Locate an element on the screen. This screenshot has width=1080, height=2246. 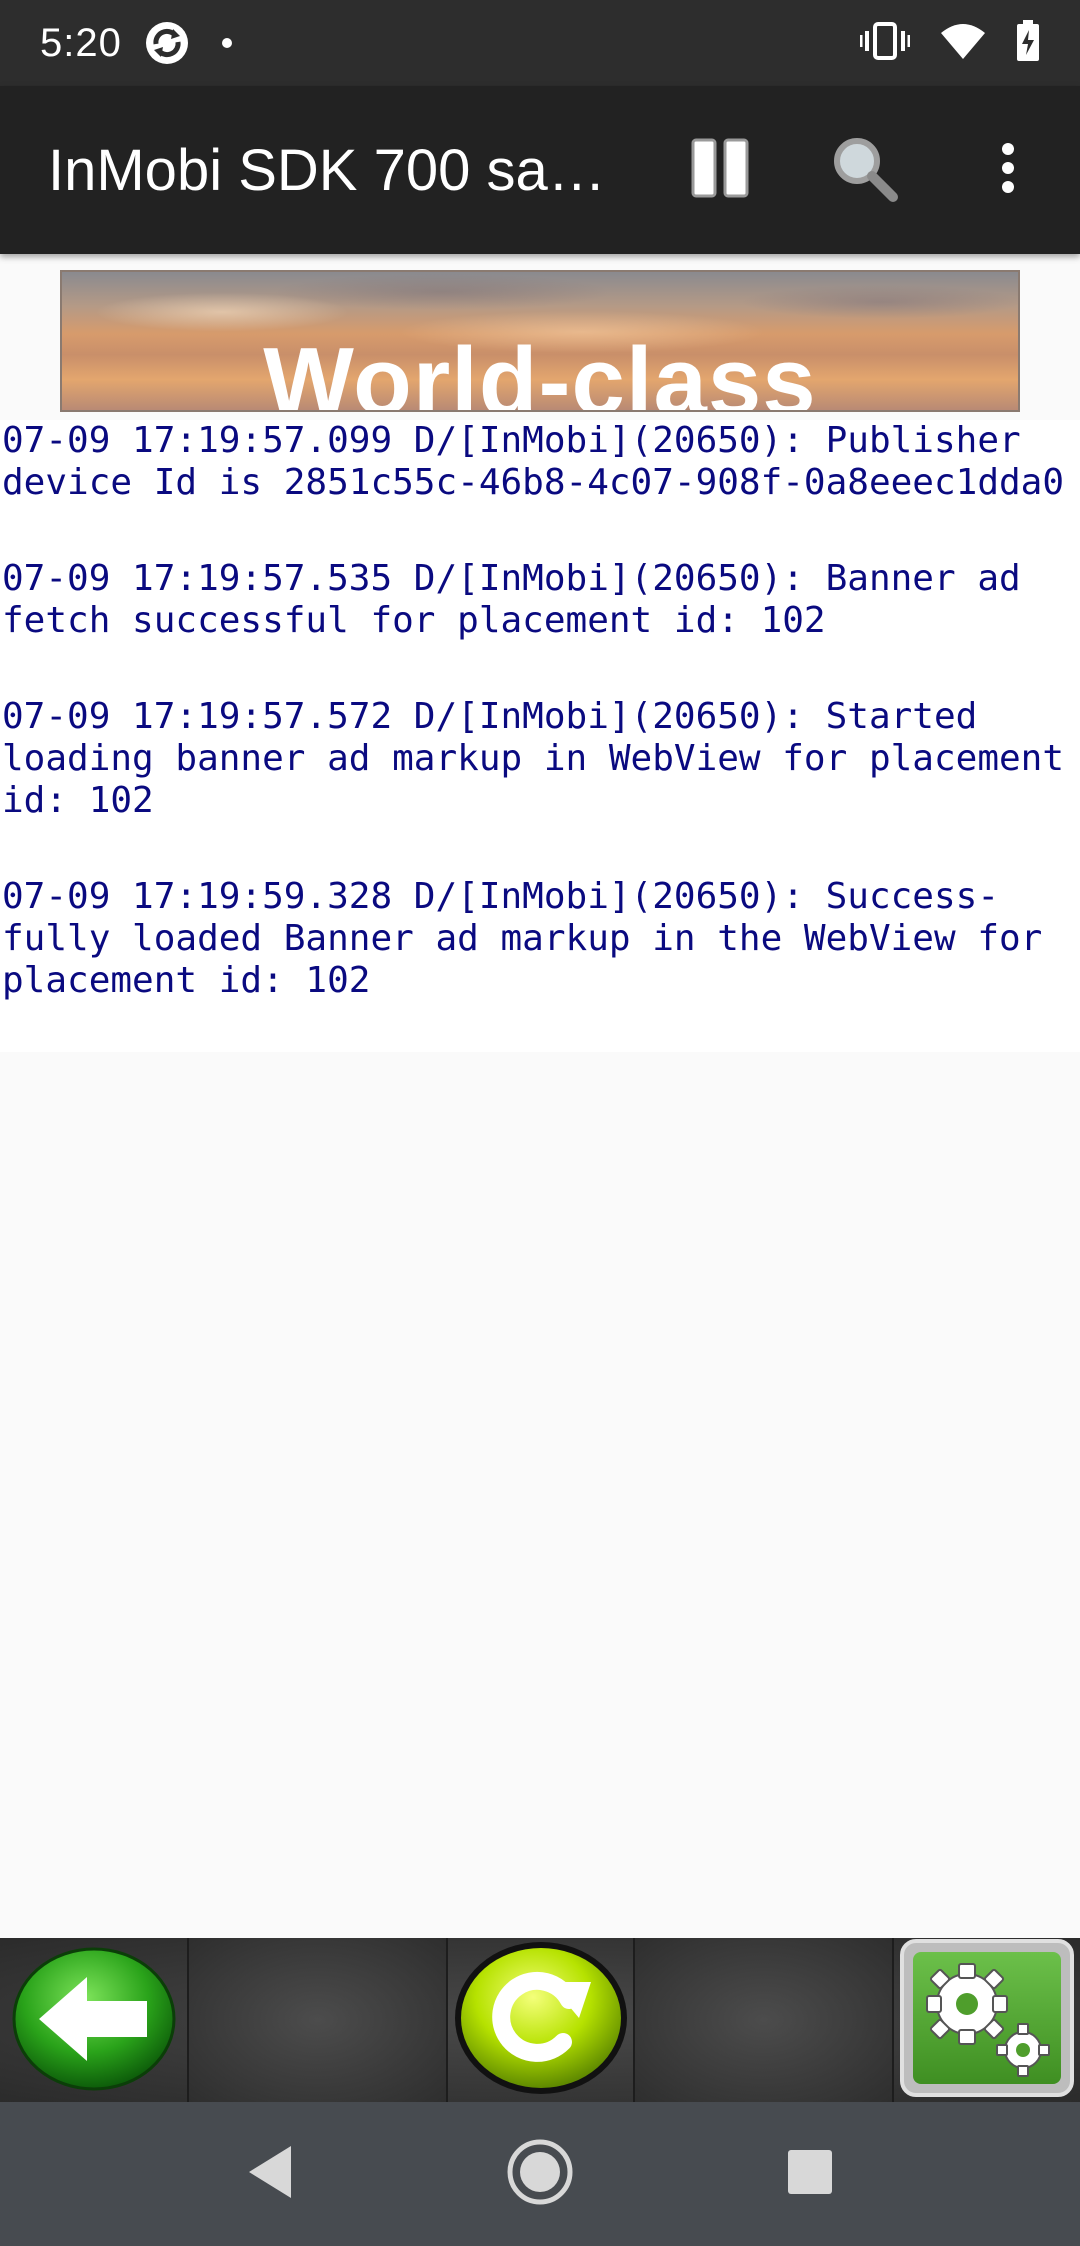
nav-home-button is located at coordinates (540, 2174).